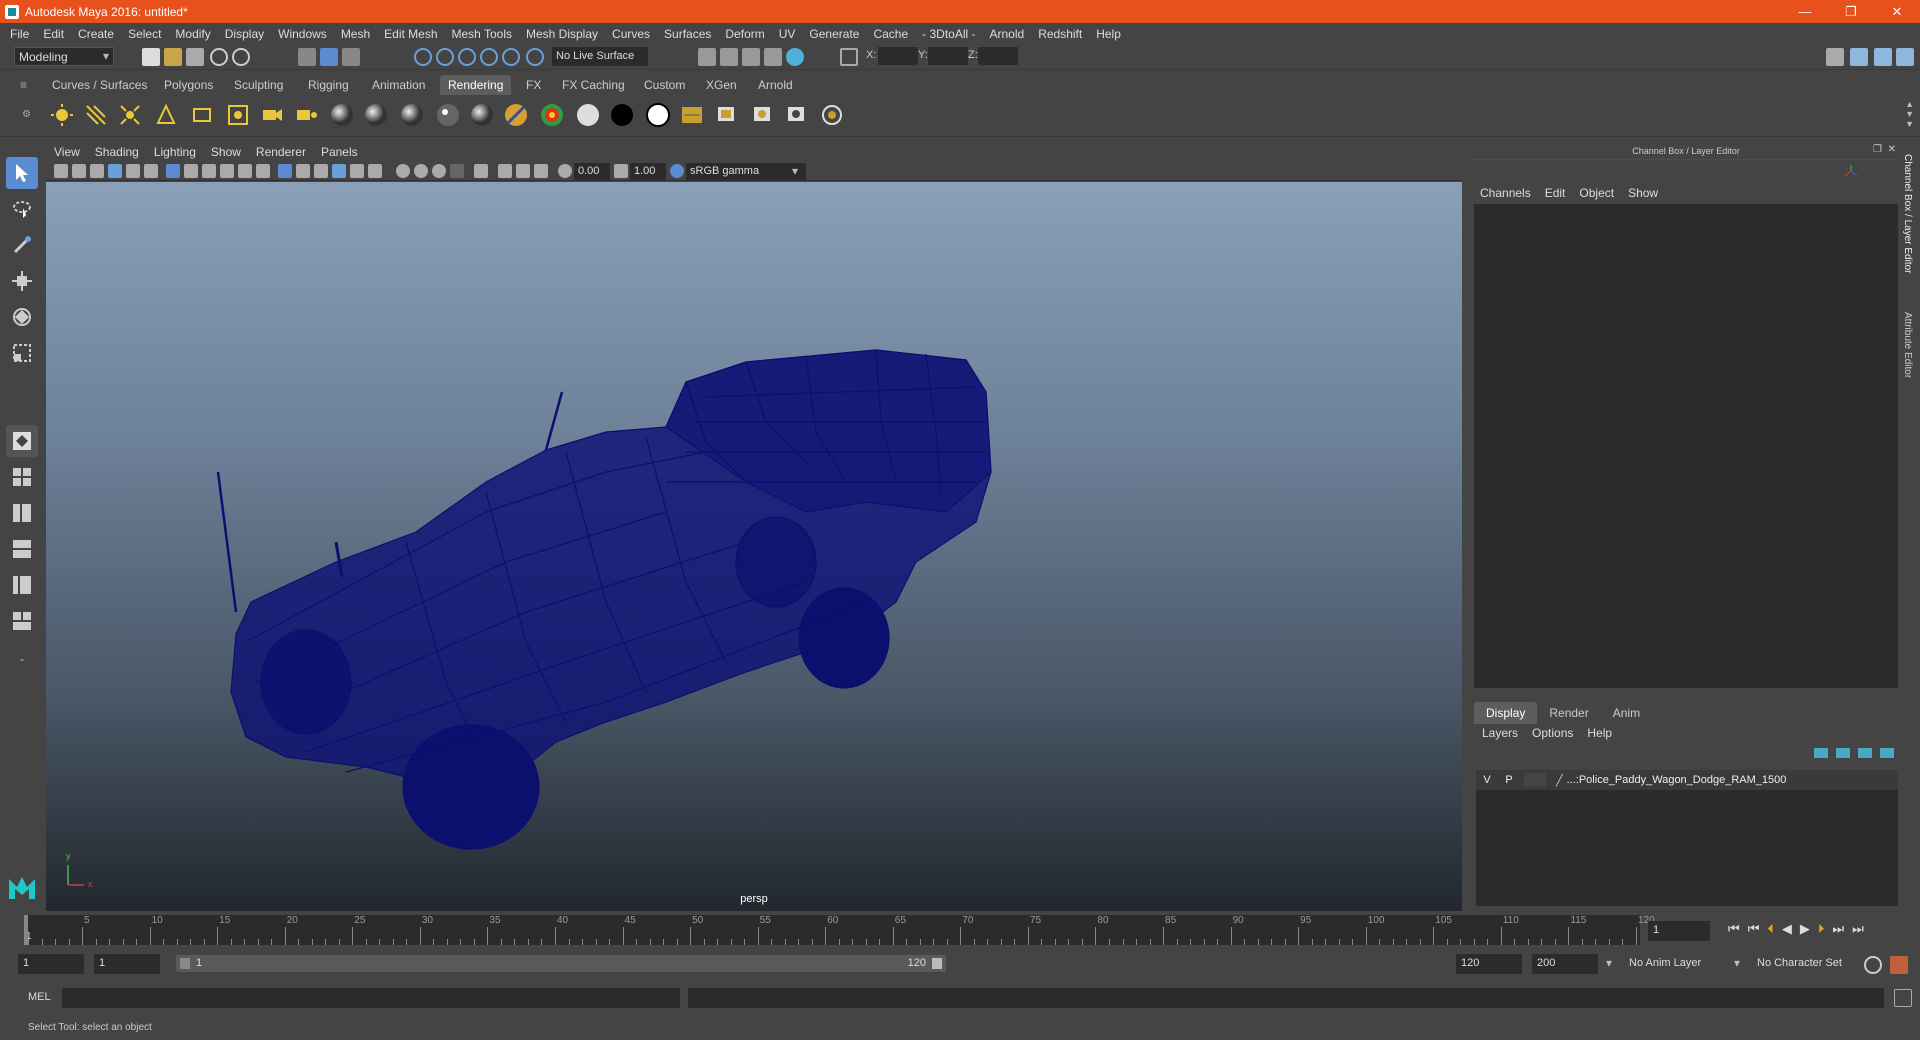  I want to click on scene-end-field: 200, so click(1565, 964).